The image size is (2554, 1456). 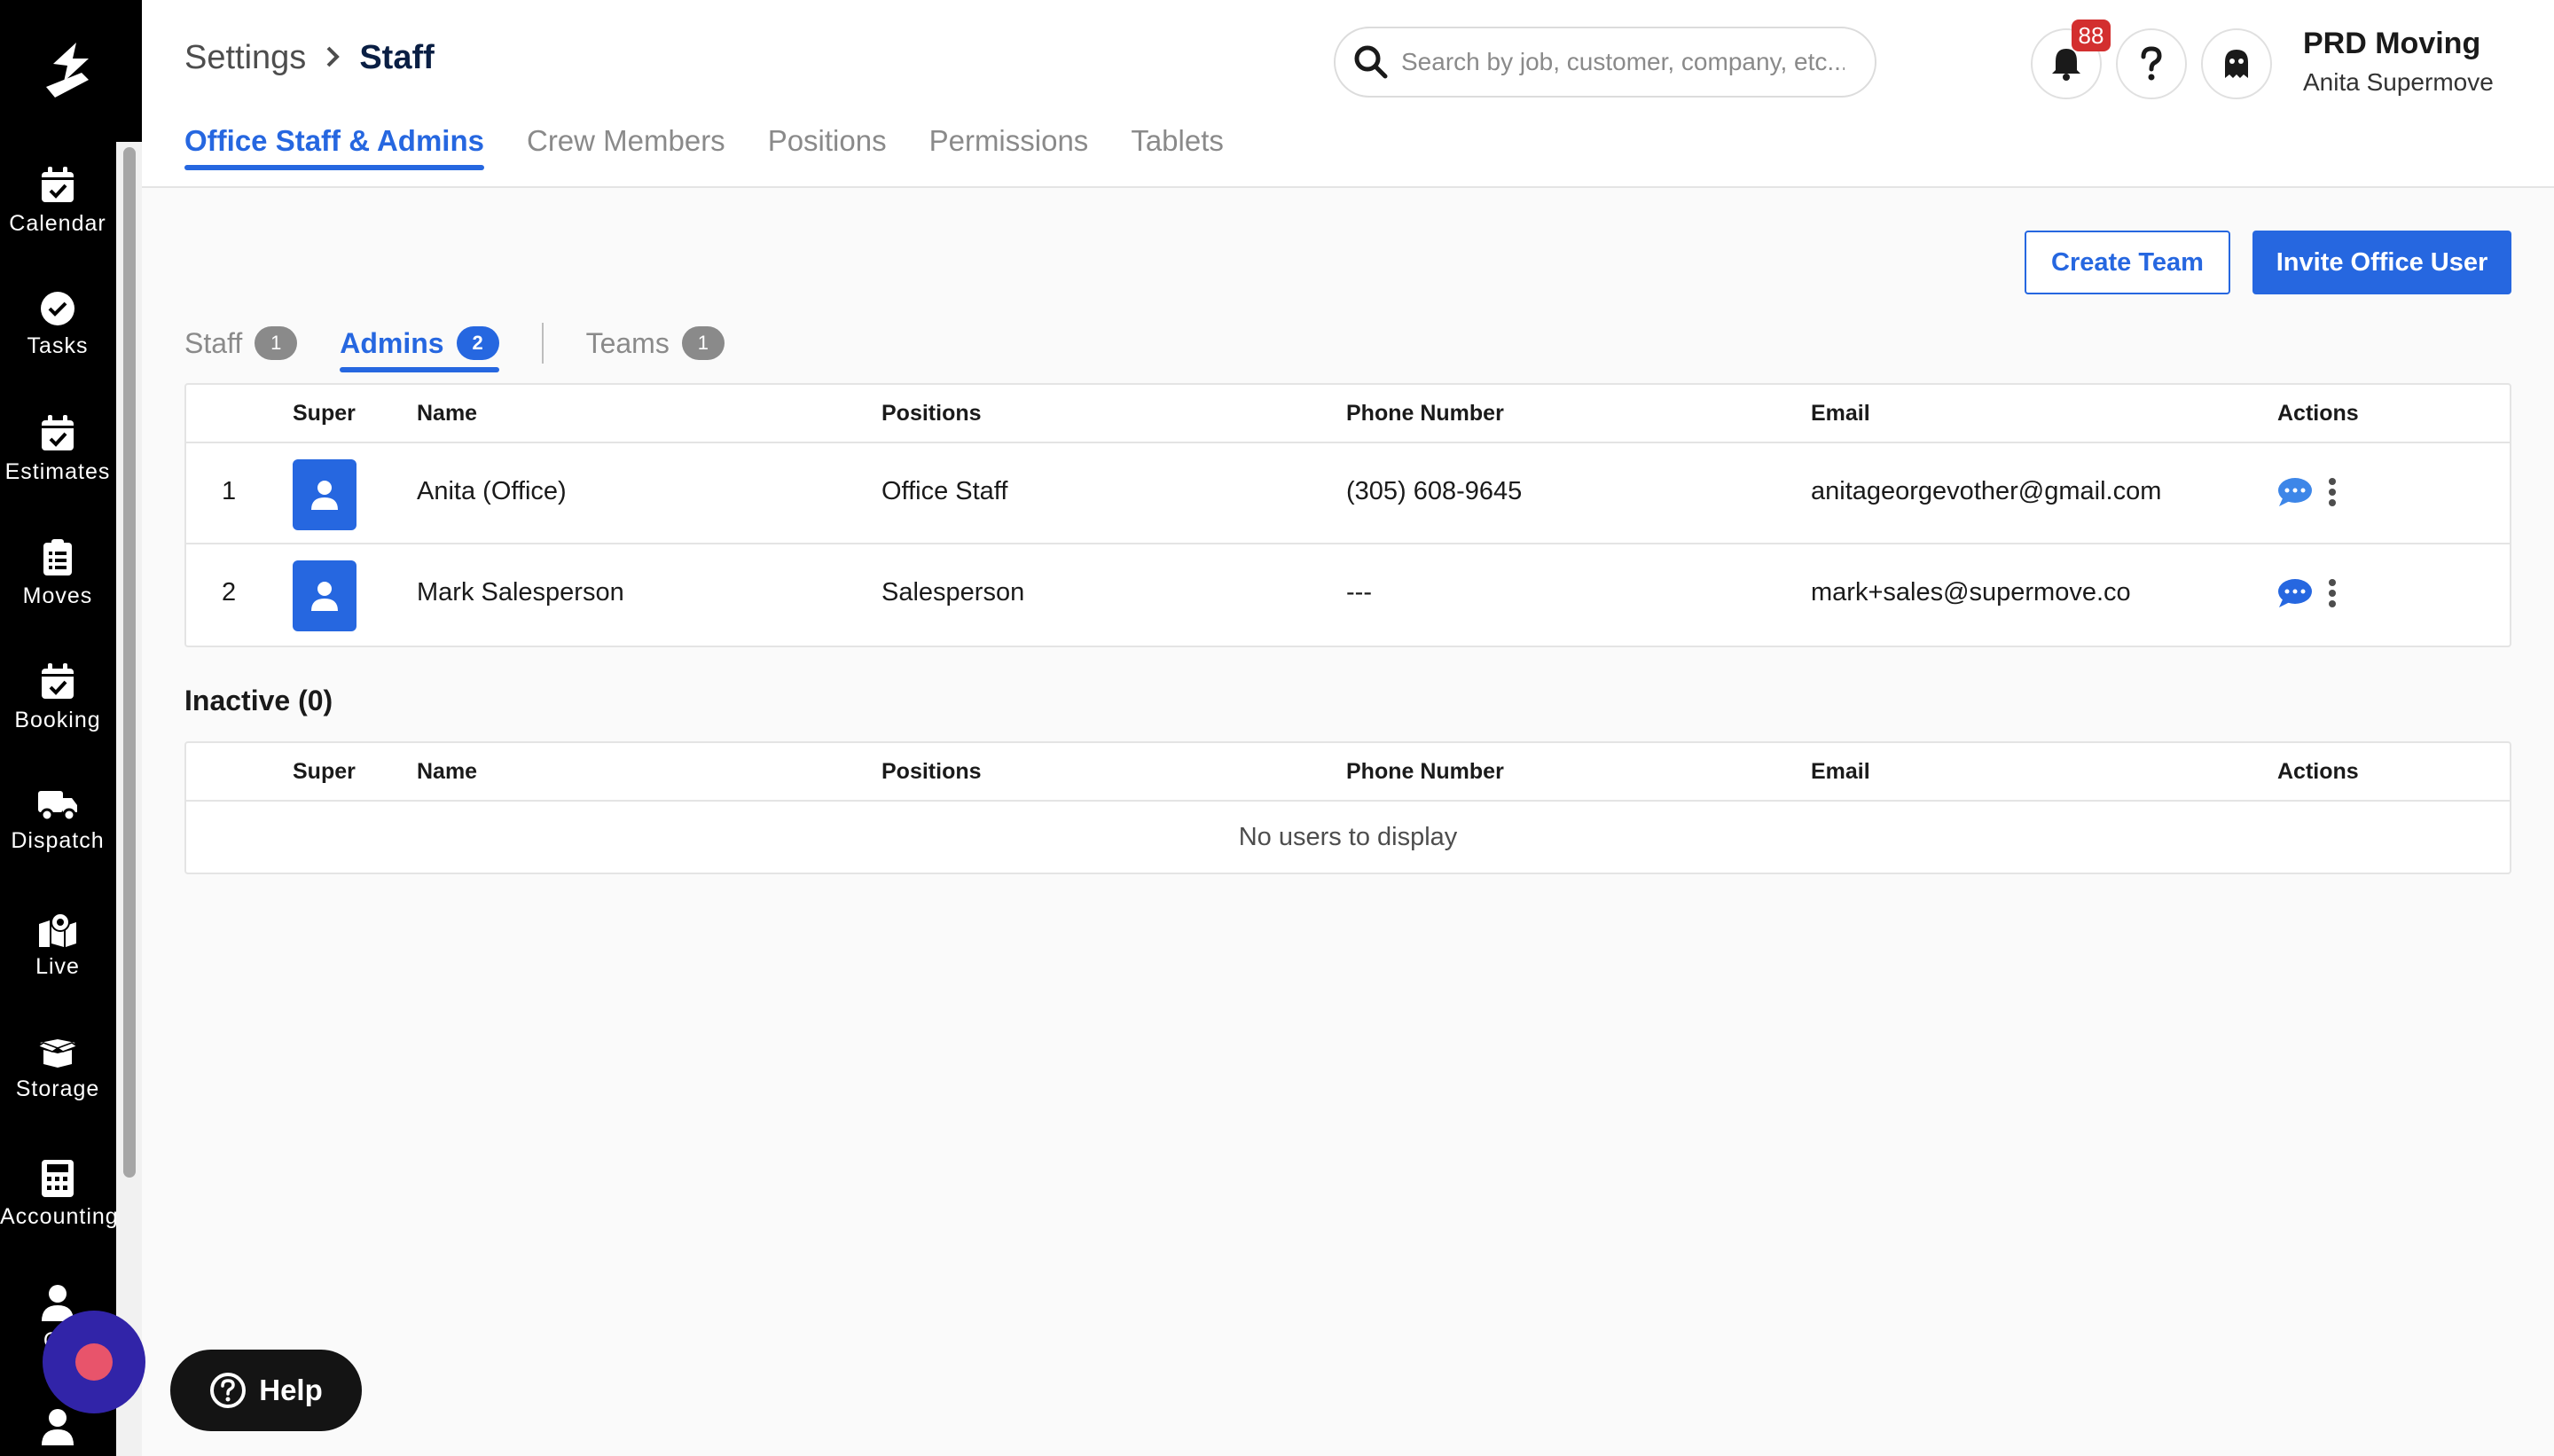 I want to click on help-question-button, so click(x=2151, y=63).